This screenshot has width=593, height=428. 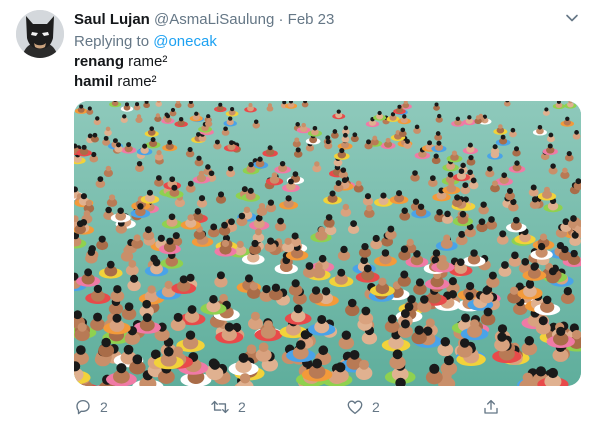 What do you see at coordinates (112, 19) in the screenshot?
I see `display-name: Saul Lujan` at bounding box center [112, 19].